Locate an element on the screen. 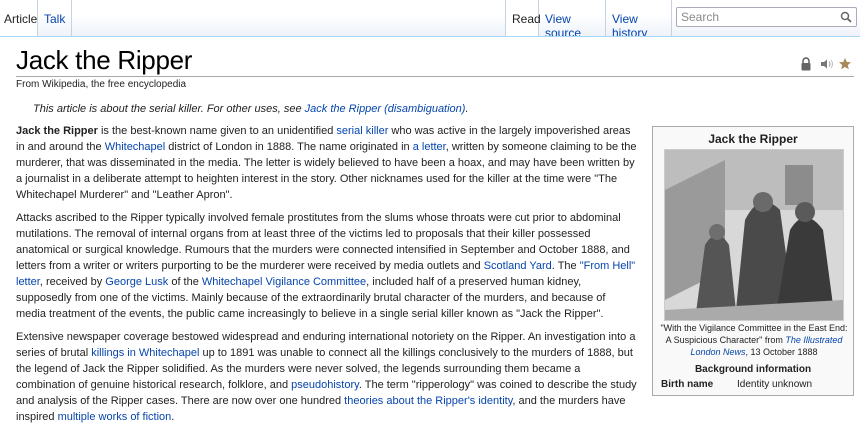 Image resolution: width=860 pixels, height=432 pixels. star-icon is located at coordinates (845, 64).